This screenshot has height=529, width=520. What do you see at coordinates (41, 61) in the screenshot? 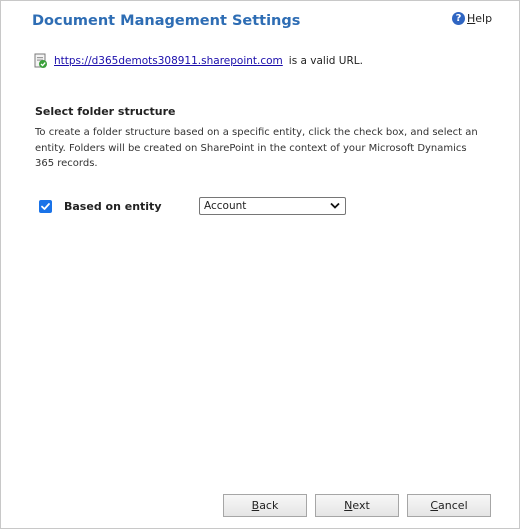
I see `sharepoint-site-icon` at bounding box center [41, 61].